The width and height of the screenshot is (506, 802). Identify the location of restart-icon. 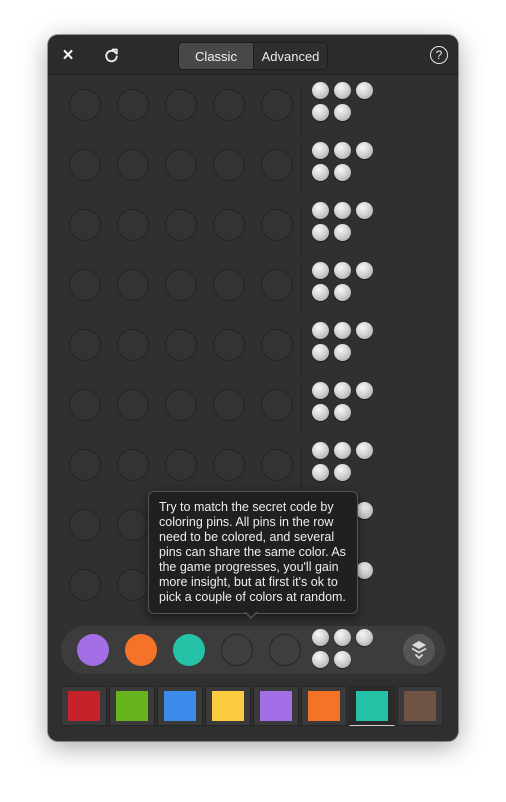
(111, 55).